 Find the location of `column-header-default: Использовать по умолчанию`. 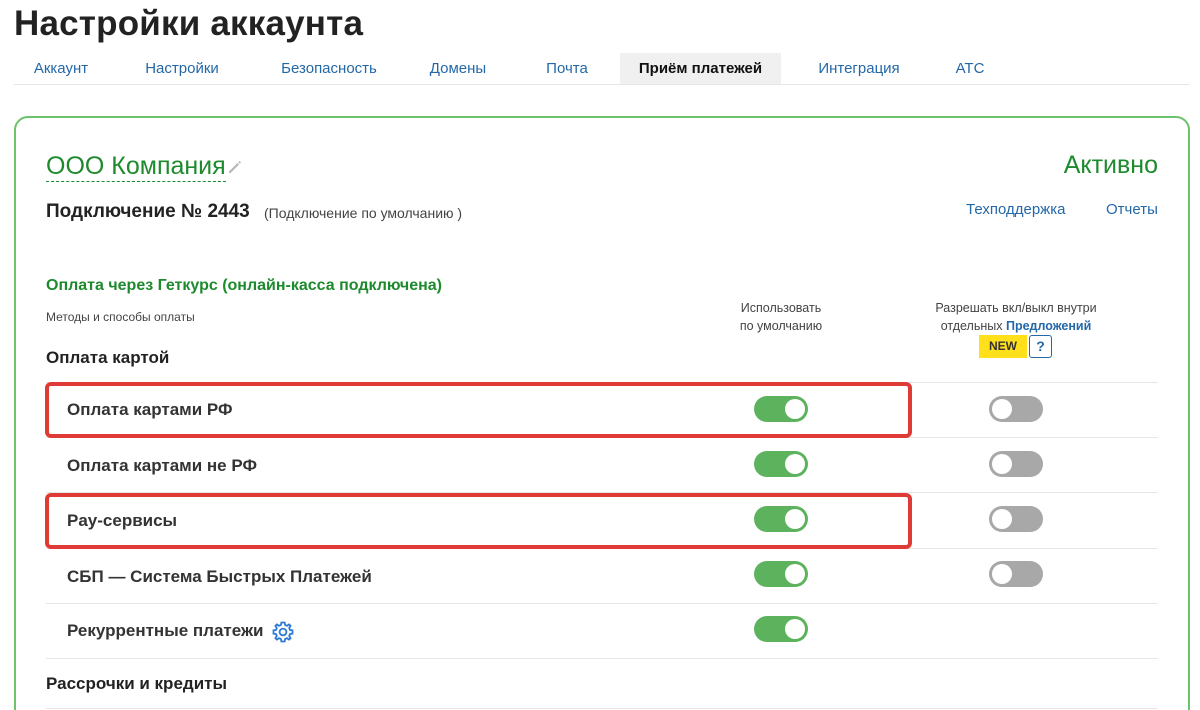

column-header-default: Использовать по умолчанию is located at coordinates (781, 317).